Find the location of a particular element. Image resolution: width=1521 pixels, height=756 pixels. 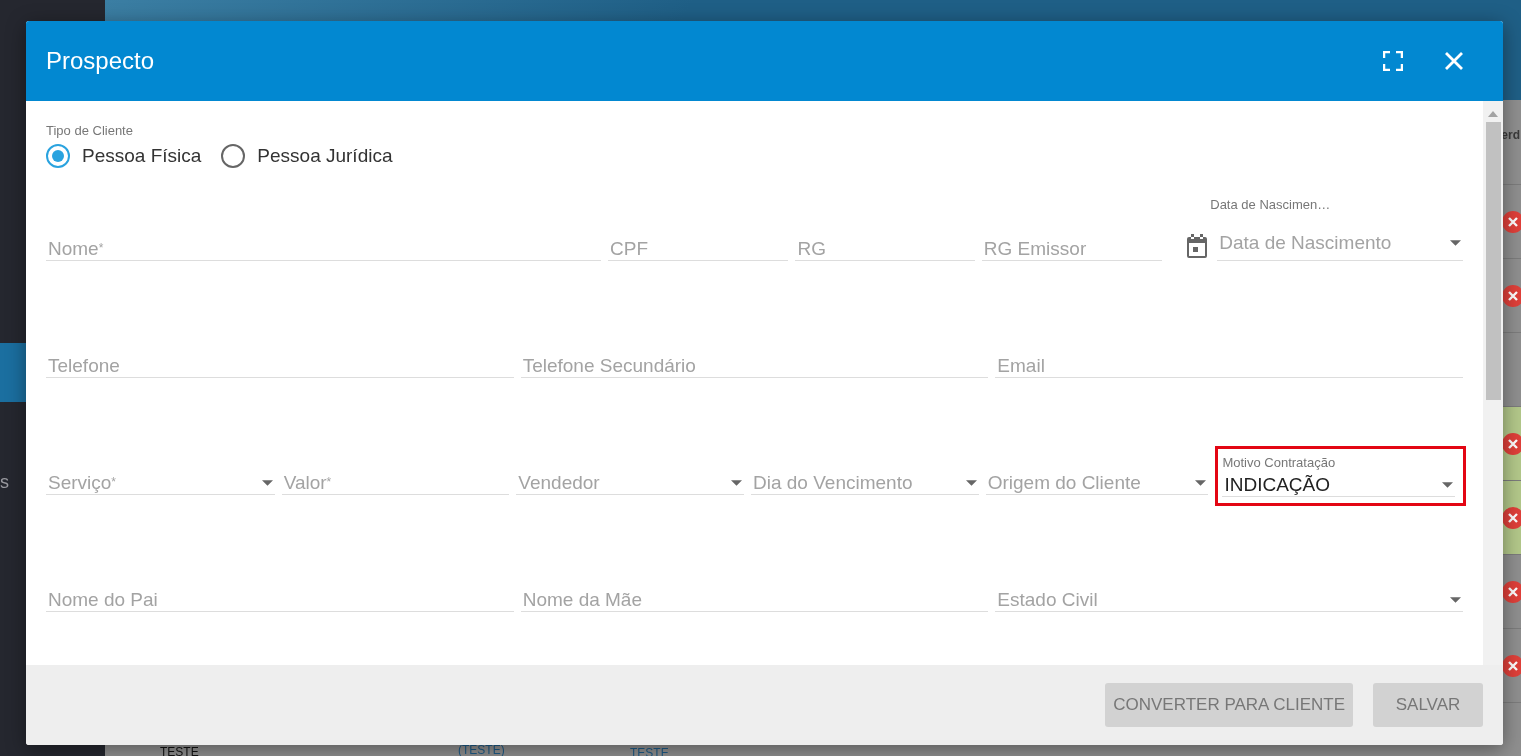

scrollbar is located at coordinates (1493, 383).